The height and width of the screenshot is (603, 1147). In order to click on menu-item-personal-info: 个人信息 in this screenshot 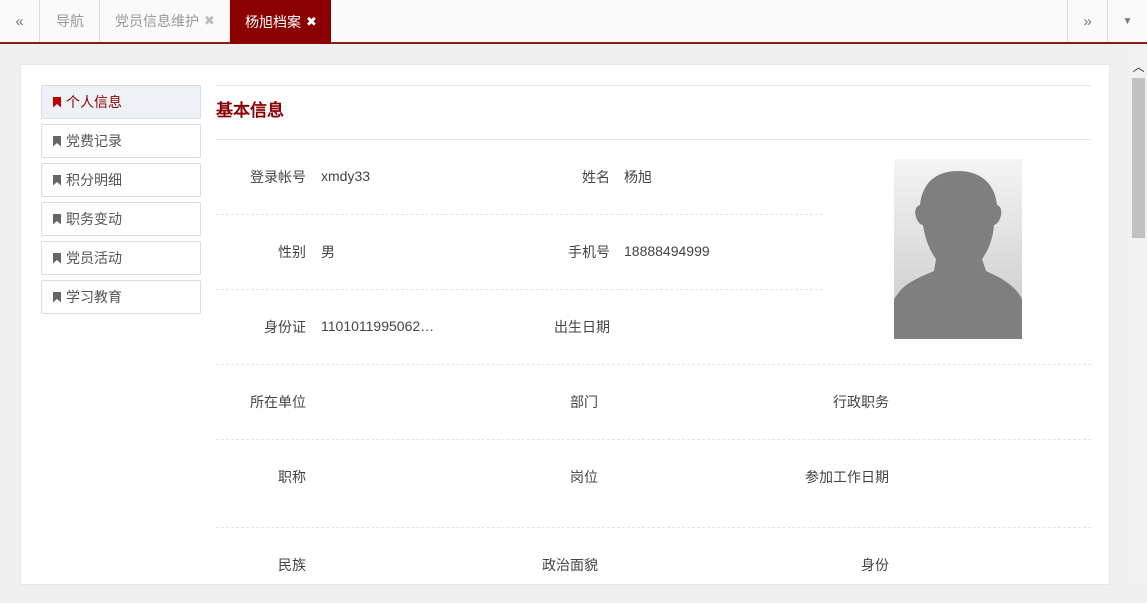, I will do `click(121, 102)`.